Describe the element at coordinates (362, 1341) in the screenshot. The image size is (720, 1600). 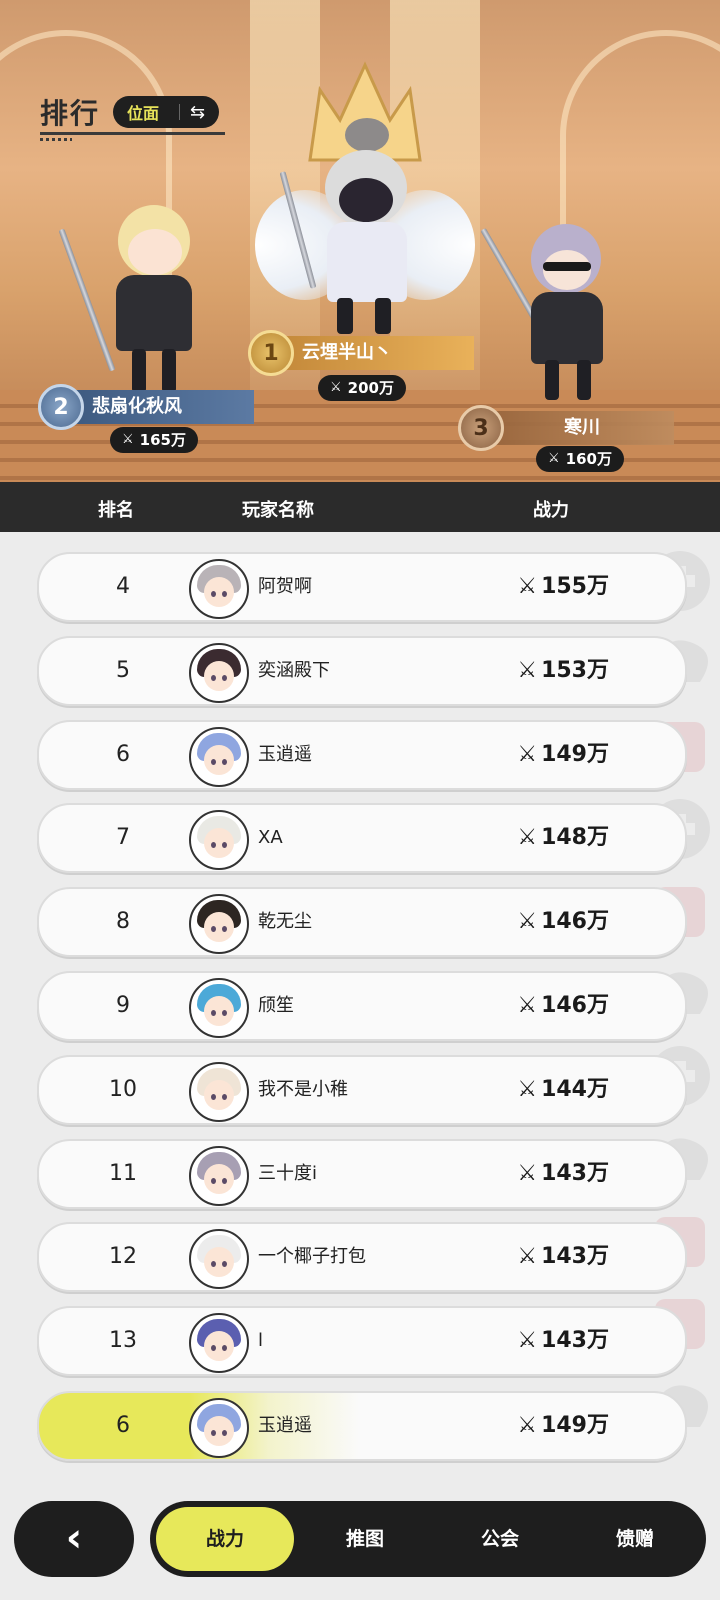
I see `table-row: 13 l ⚔ 143万` at that location.